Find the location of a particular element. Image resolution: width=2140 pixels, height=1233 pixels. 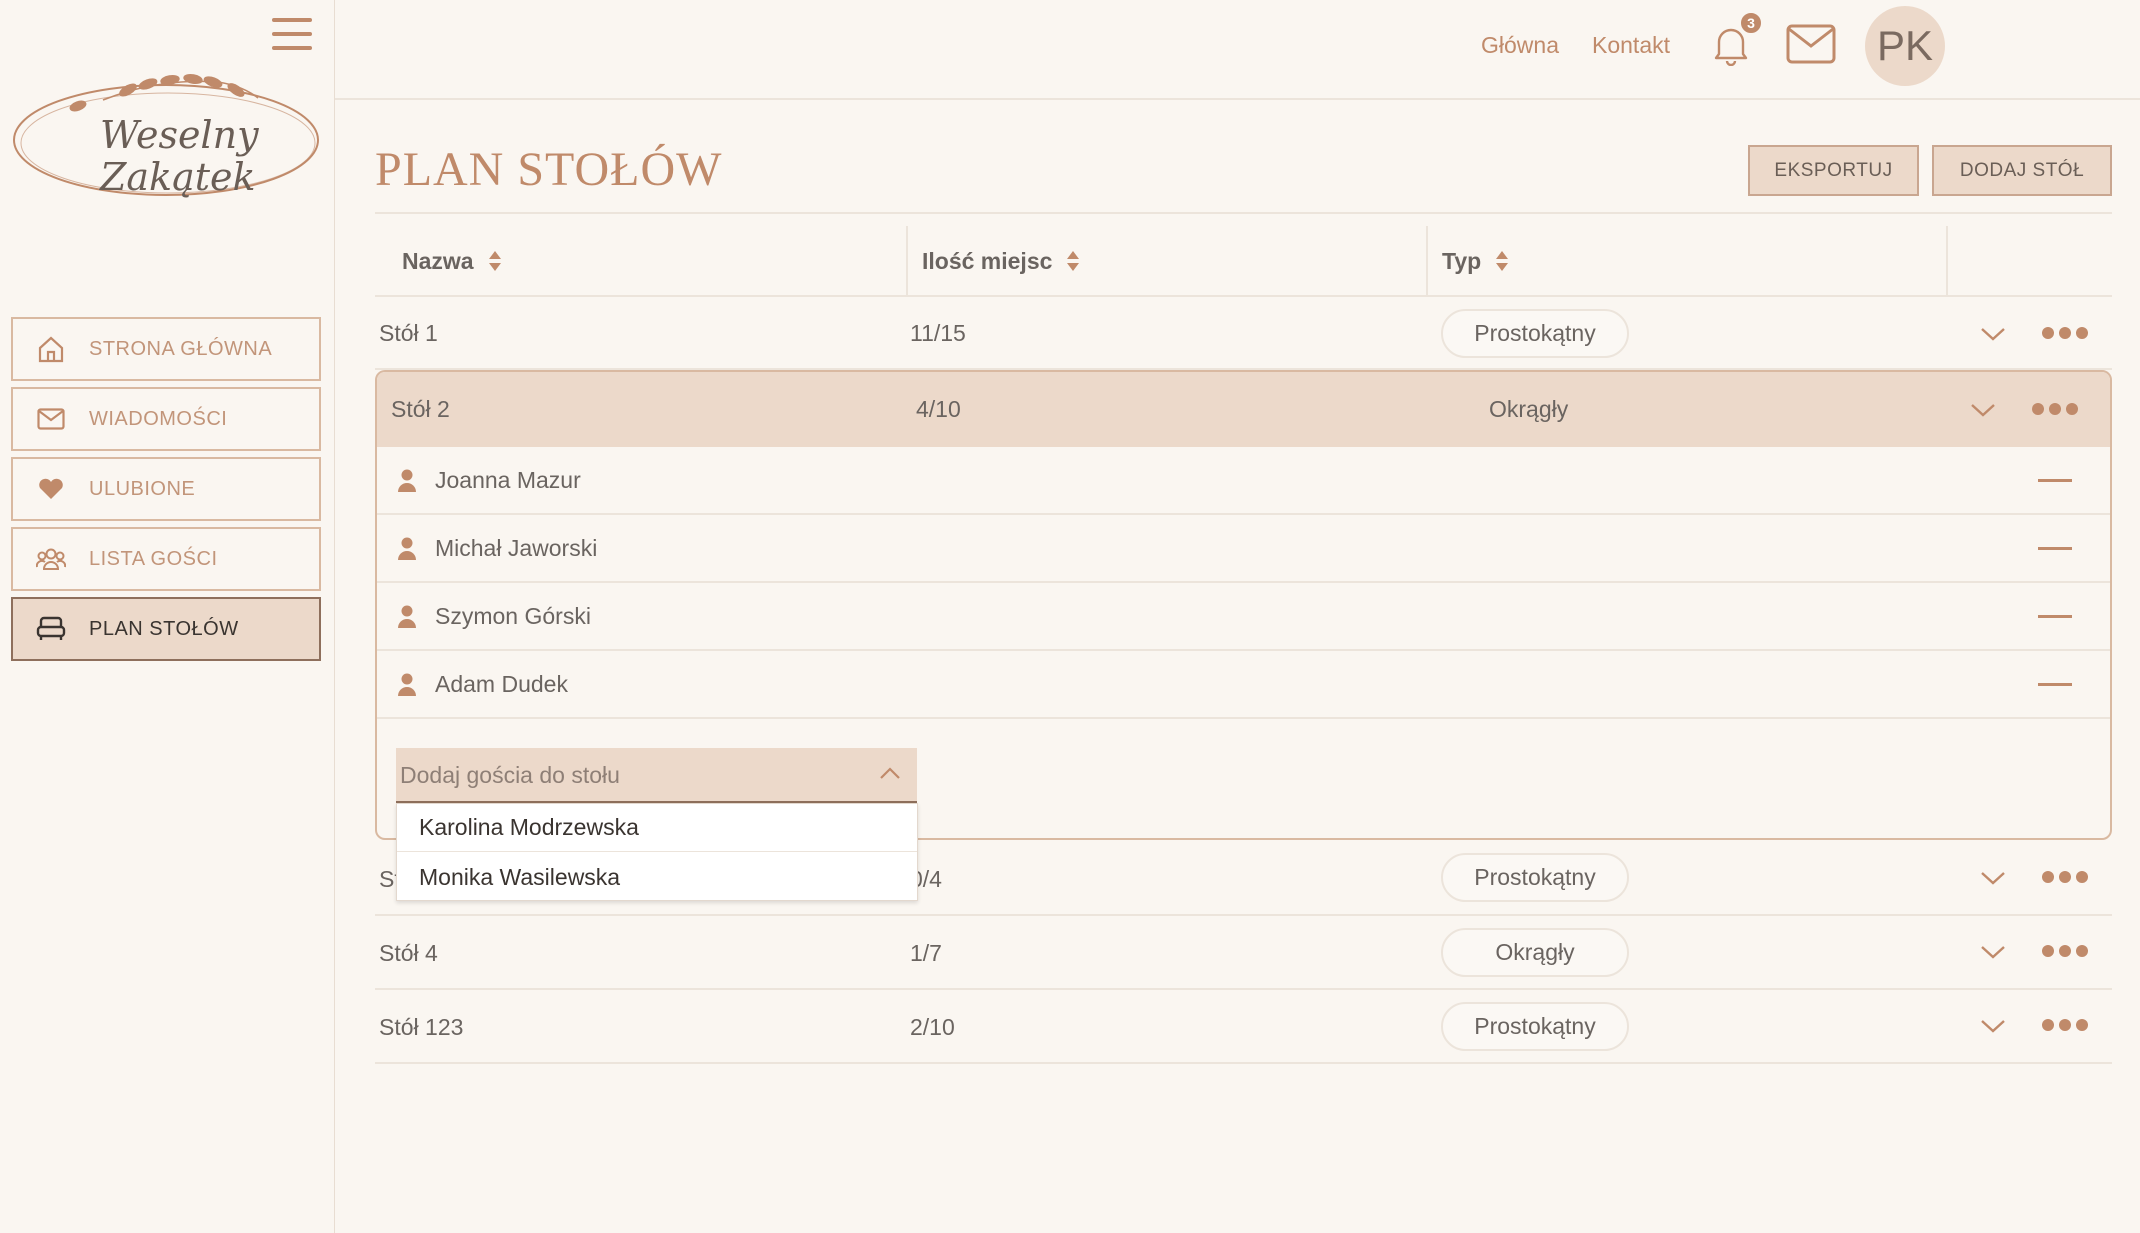

dropdown-option: Monika Wasilewska is located at coordinates (657, 877).